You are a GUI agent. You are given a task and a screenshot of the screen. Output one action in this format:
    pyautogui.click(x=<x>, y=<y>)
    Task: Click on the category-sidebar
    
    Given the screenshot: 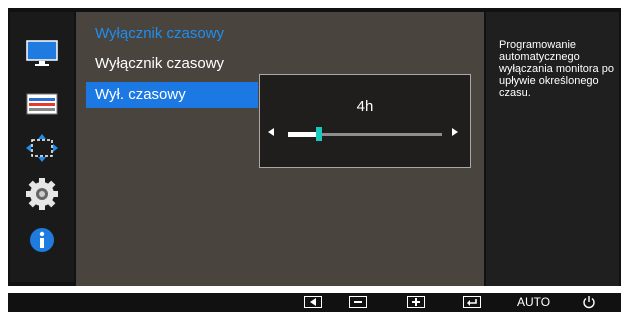 What is the action you would take?
    pyautogui.click(x=42, y=147)
    